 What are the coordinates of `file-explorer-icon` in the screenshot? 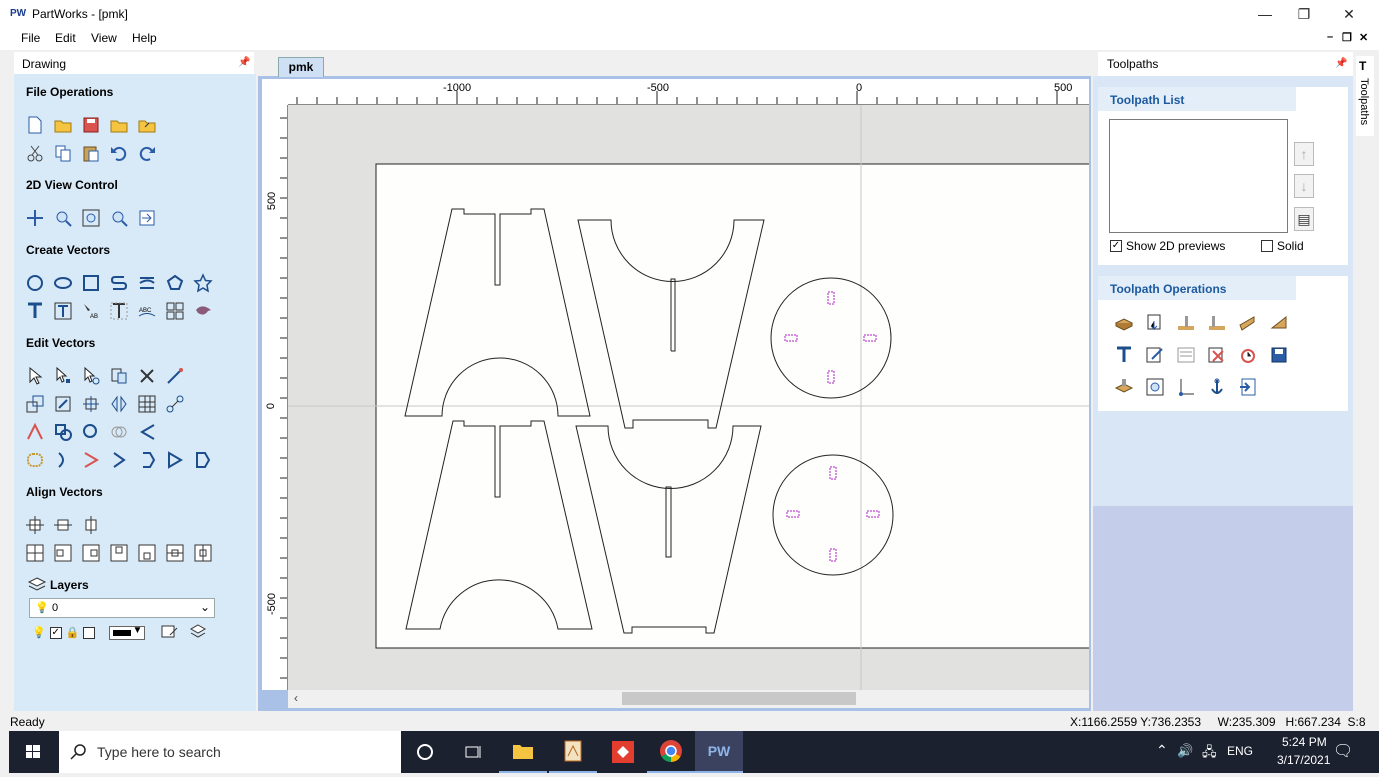 It's located at (523, 752).